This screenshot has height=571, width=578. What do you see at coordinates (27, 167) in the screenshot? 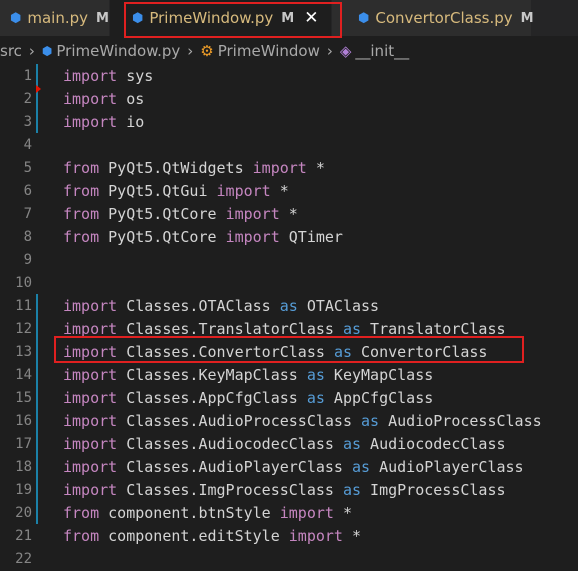
I see `line-number: 5` at bounding box center [27, 167].